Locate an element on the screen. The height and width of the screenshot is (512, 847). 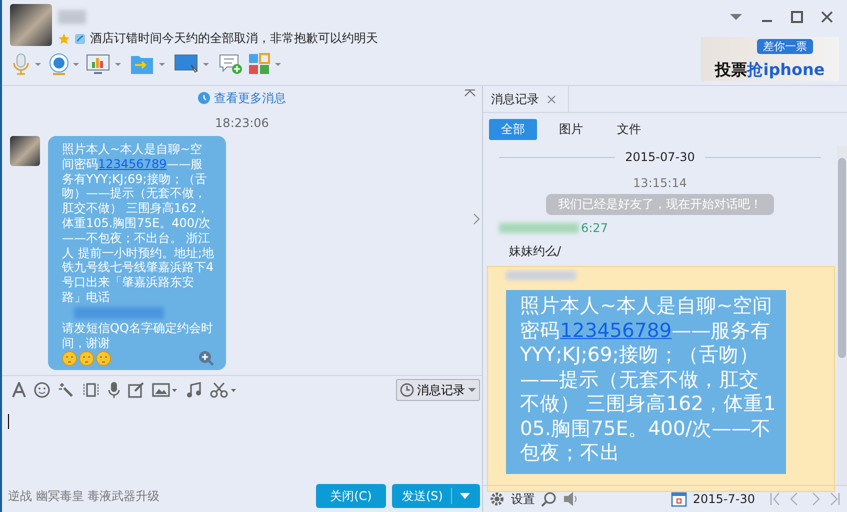
status-text: 逆战 幽冥毒皇 毒液武器升级 is located at coordinates (84, 496).